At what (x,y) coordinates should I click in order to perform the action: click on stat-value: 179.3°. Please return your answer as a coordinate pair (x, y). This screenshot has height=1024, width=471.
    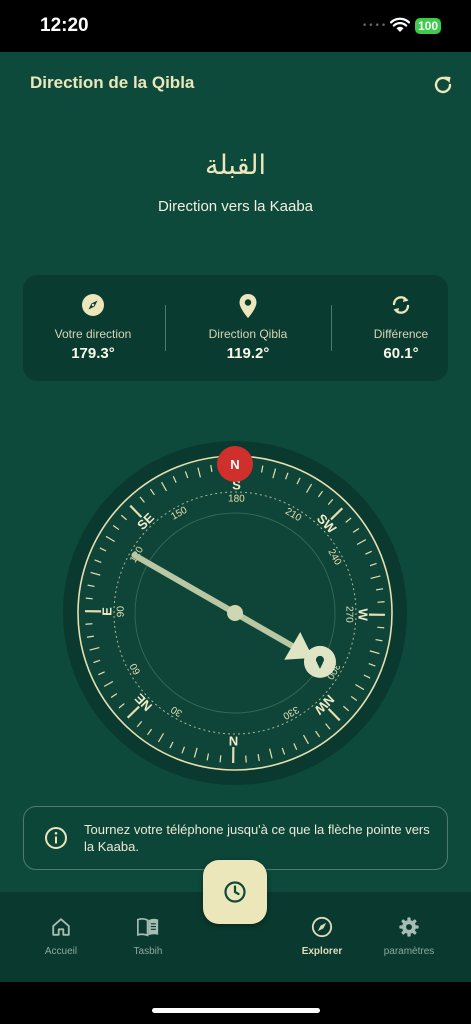
    Looking at the image, I should click on (93, 353).